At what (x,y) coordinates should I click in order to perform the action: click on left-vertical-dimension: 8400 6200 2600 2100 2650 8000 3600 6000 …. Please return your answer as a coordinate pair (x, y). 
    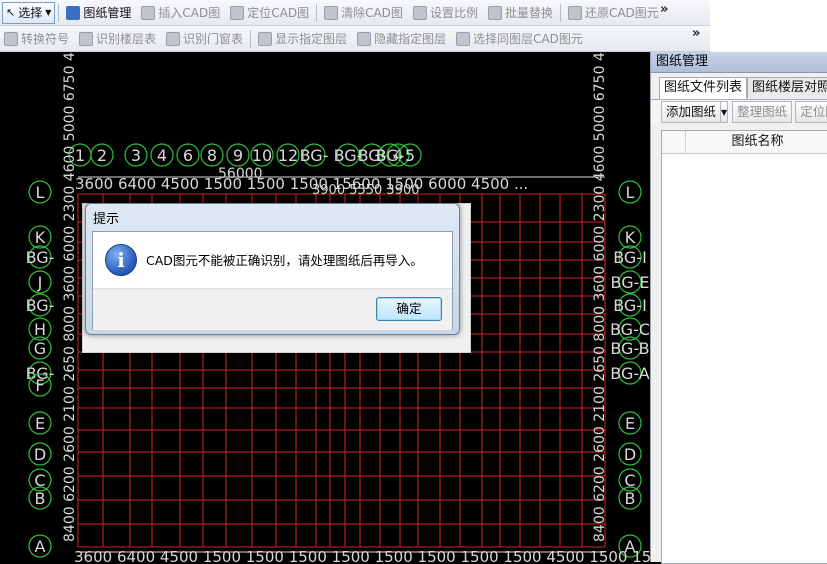
    Looking at the image, I should click on (70, 297).